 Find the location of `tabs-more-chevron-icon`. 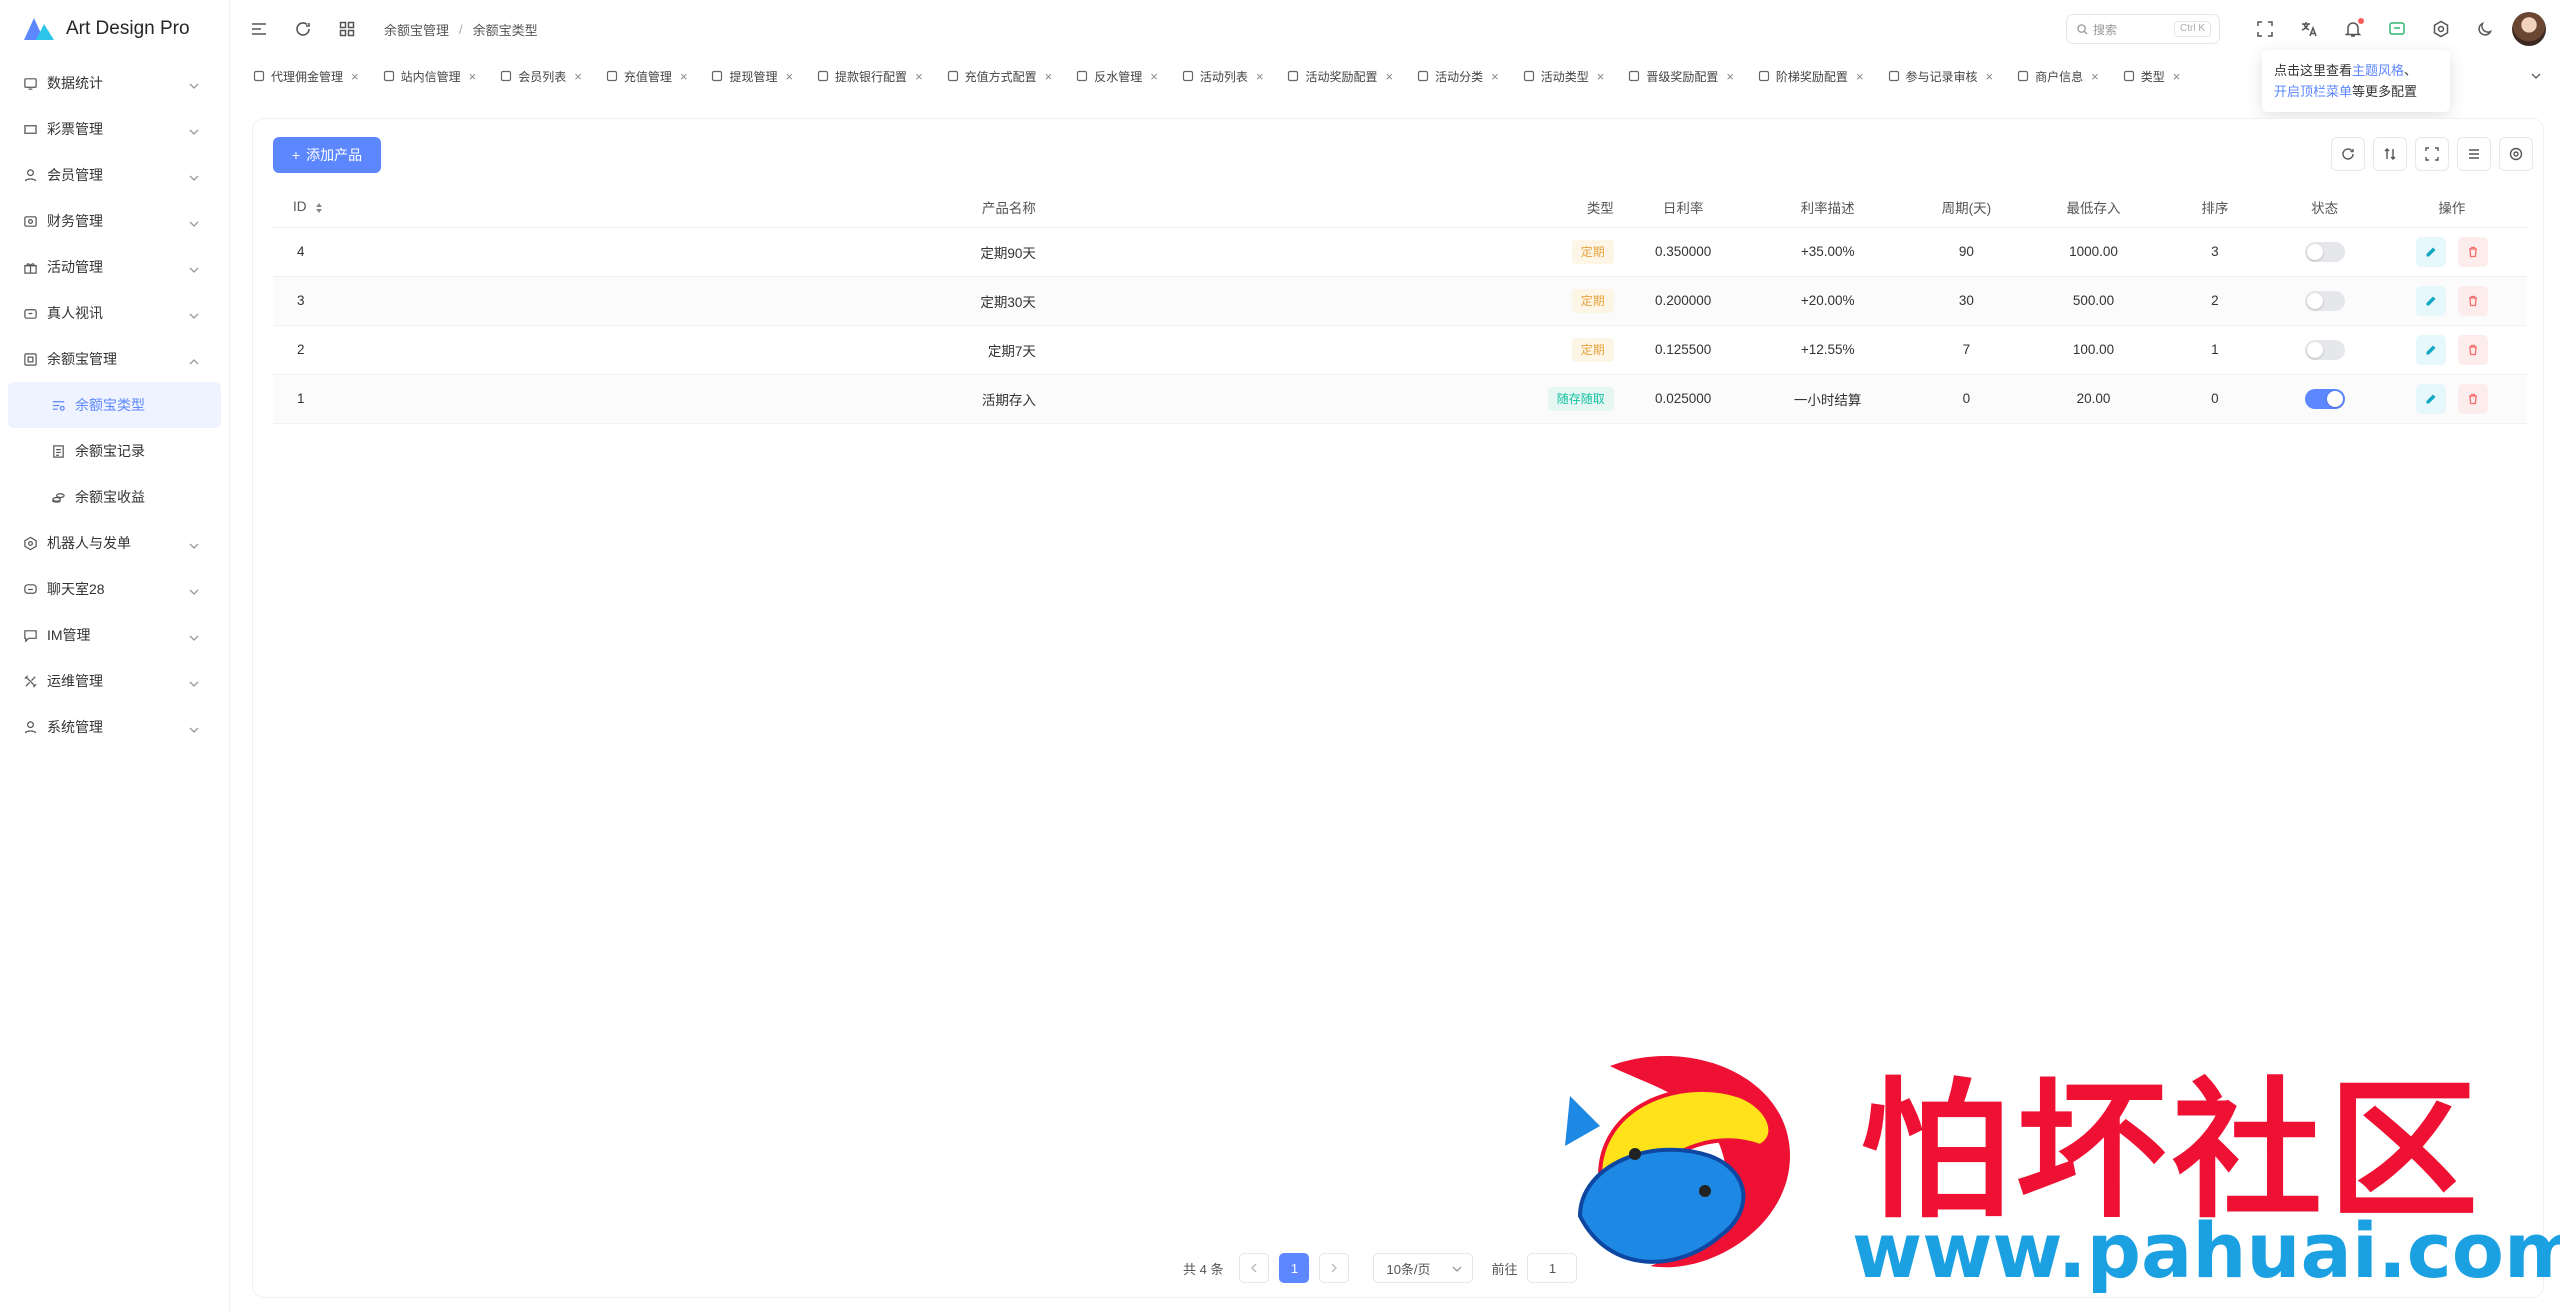

tabs-more-chevron-icon is located at coordinates (2536, 76).